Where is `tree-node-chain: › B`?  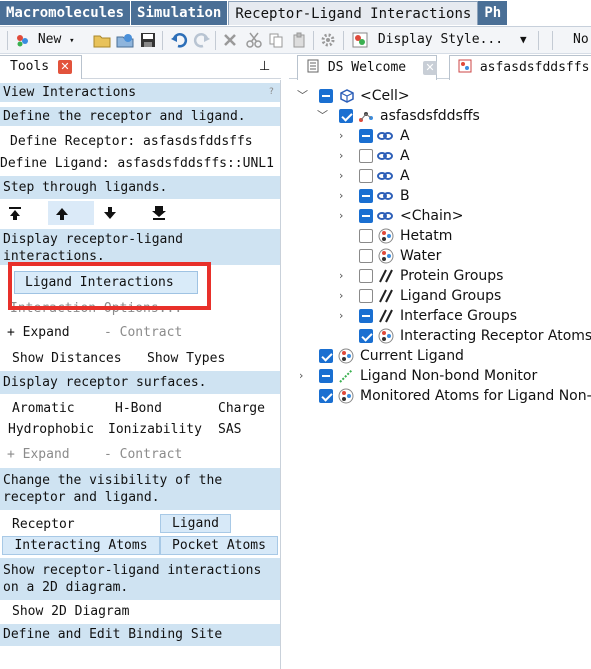
tree-node-chain: › B is located at coordinates (440, 196).